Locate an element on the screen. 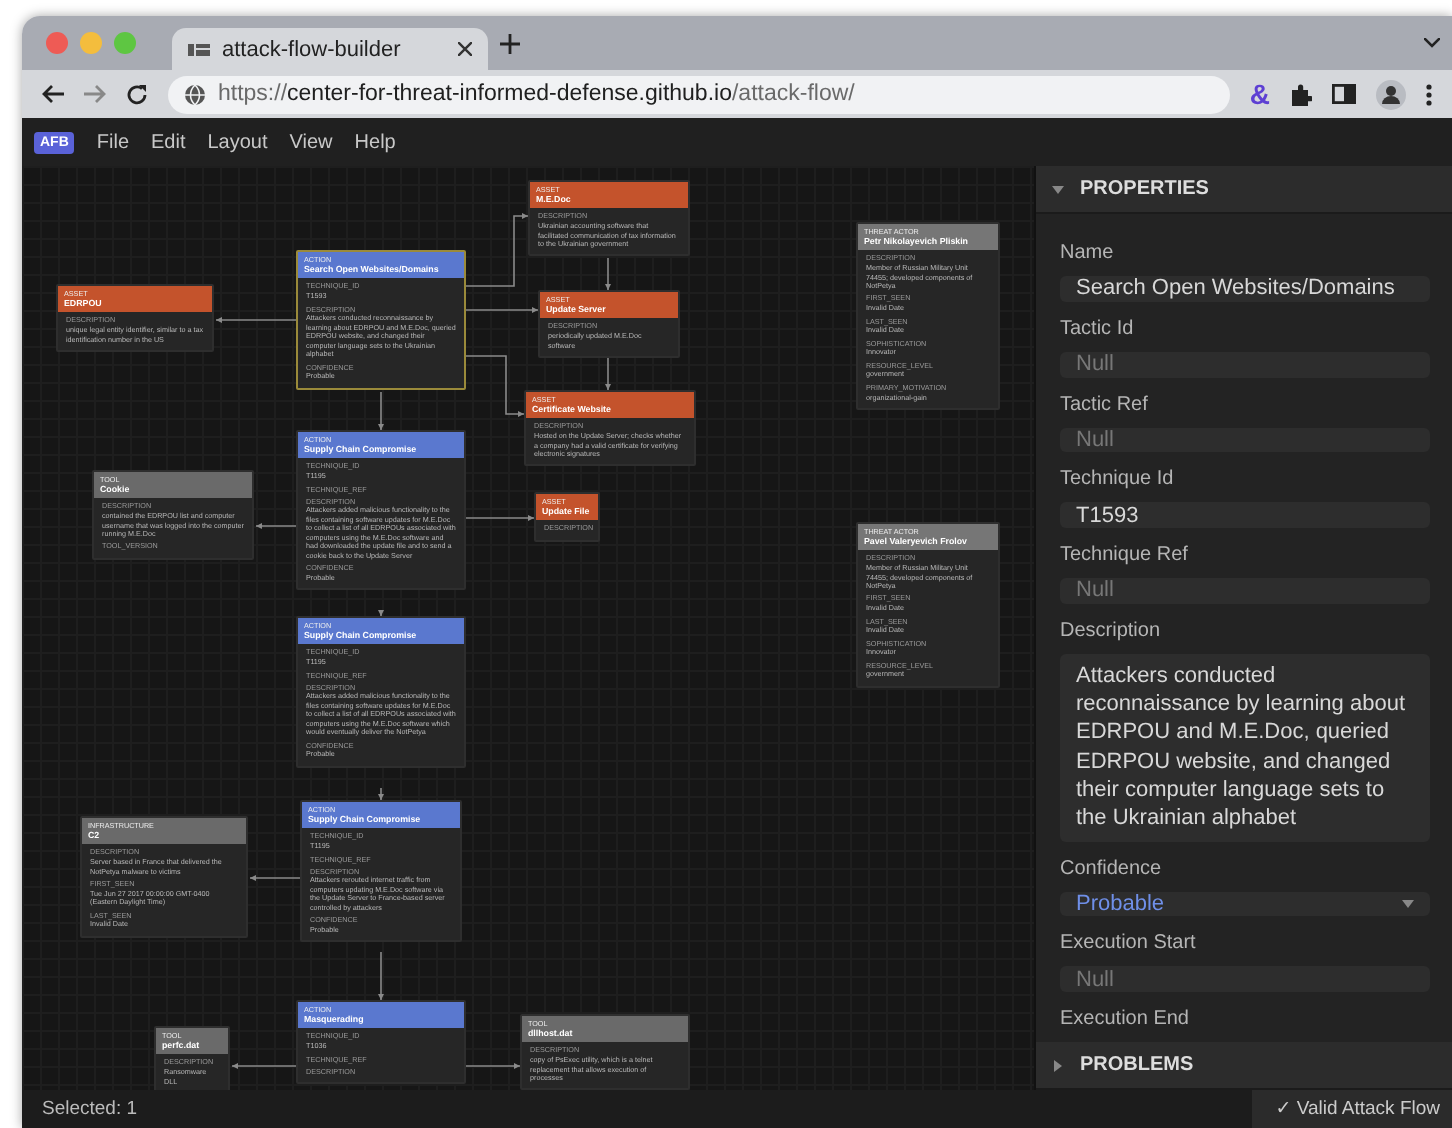 This screenshot has height=1128, width=1452. menu-item: File is located at coordinates (113, 142).